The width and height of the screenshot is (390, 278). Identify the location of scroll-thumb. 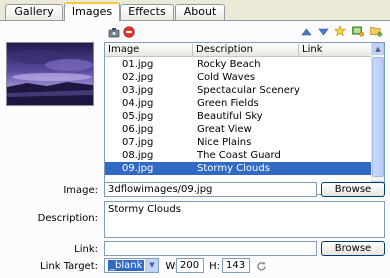
(378, 117).